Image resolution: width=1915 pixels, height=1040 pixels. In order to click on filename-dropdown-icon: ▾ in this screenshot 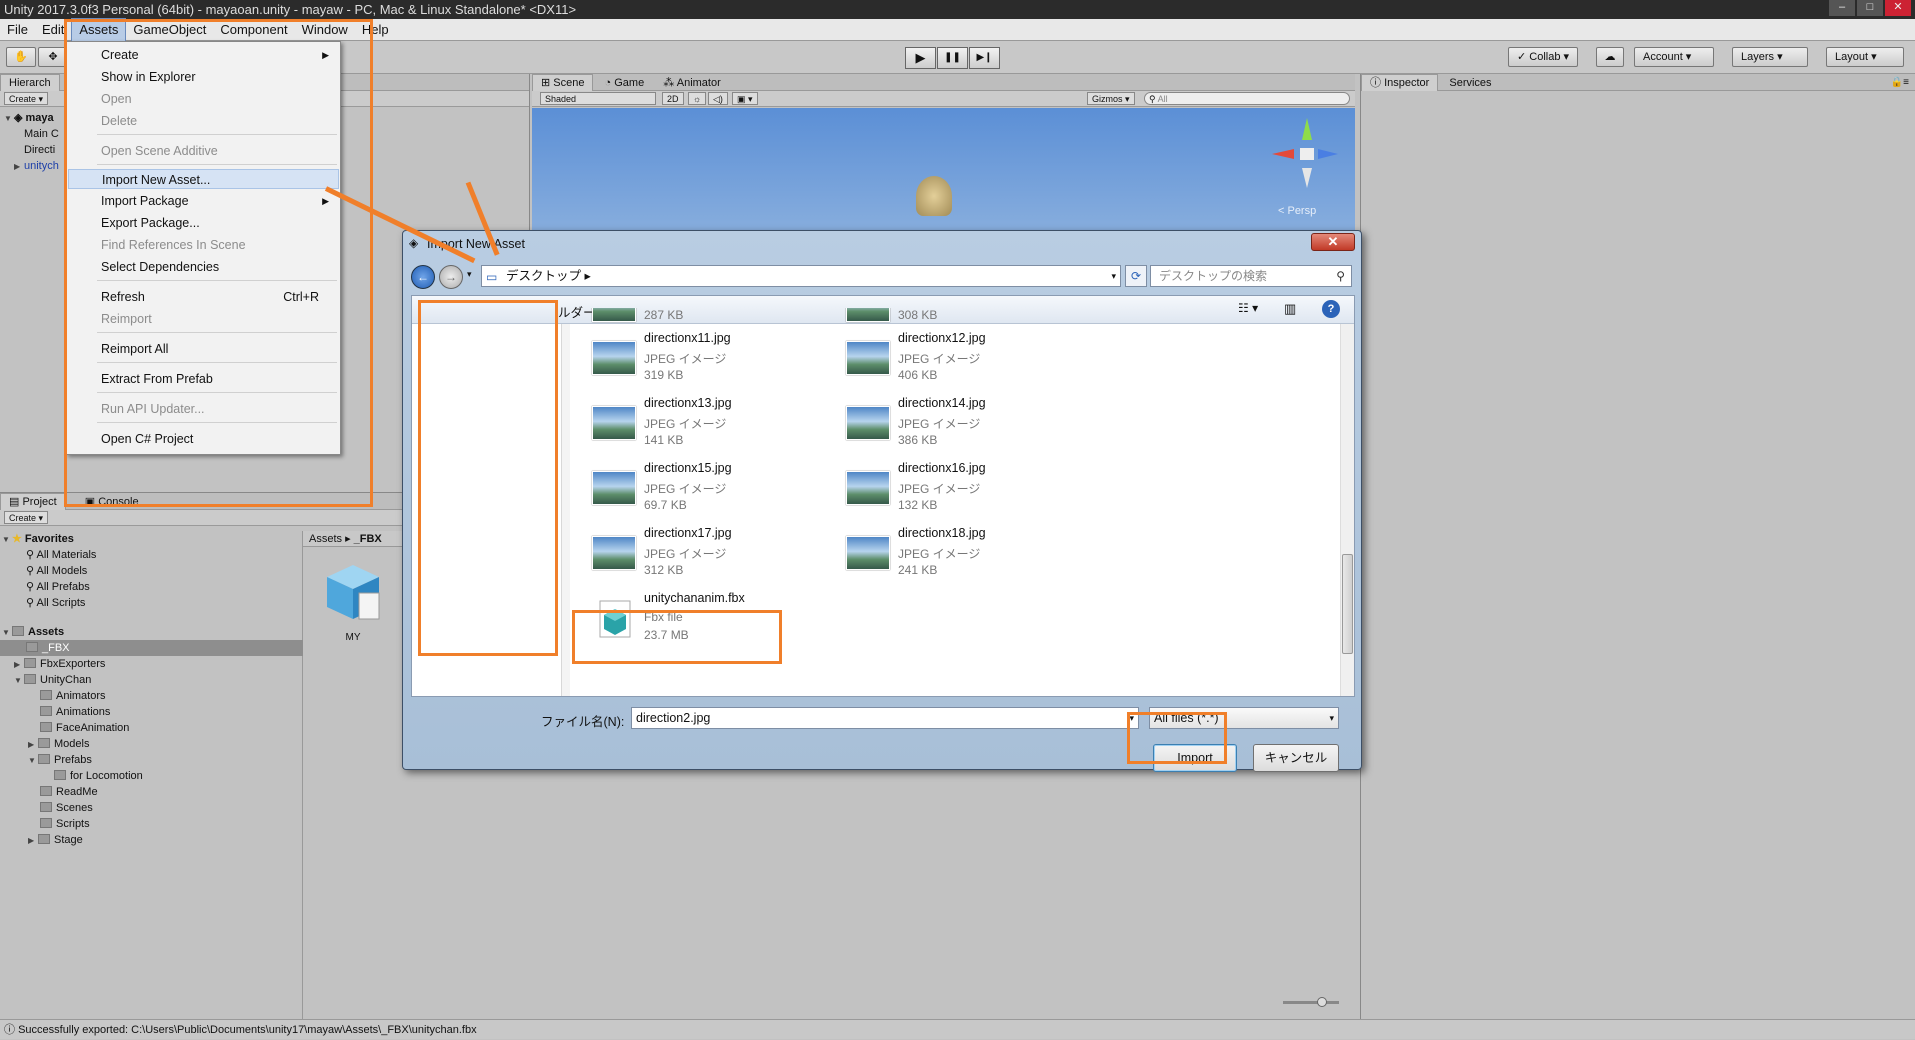, I will do `click(1131, 718)`.